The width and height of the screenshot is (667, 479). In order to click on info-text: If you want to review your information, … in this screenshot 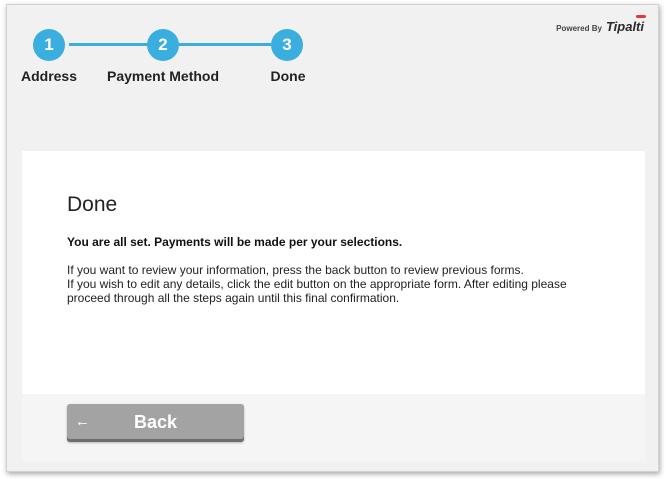, I will do `click(337, 284)`.